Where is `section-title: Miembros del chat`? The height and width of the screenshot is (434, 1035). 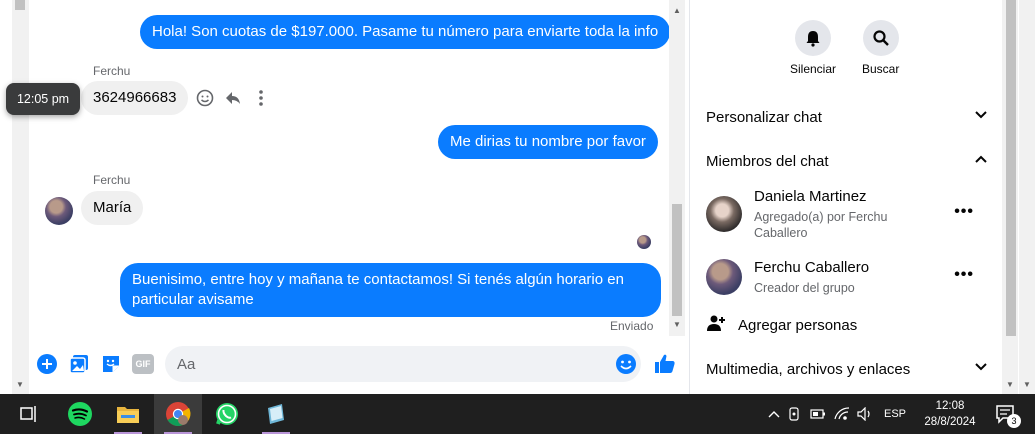 section-title: Miembros del chat is located at coordinates (767, 161).